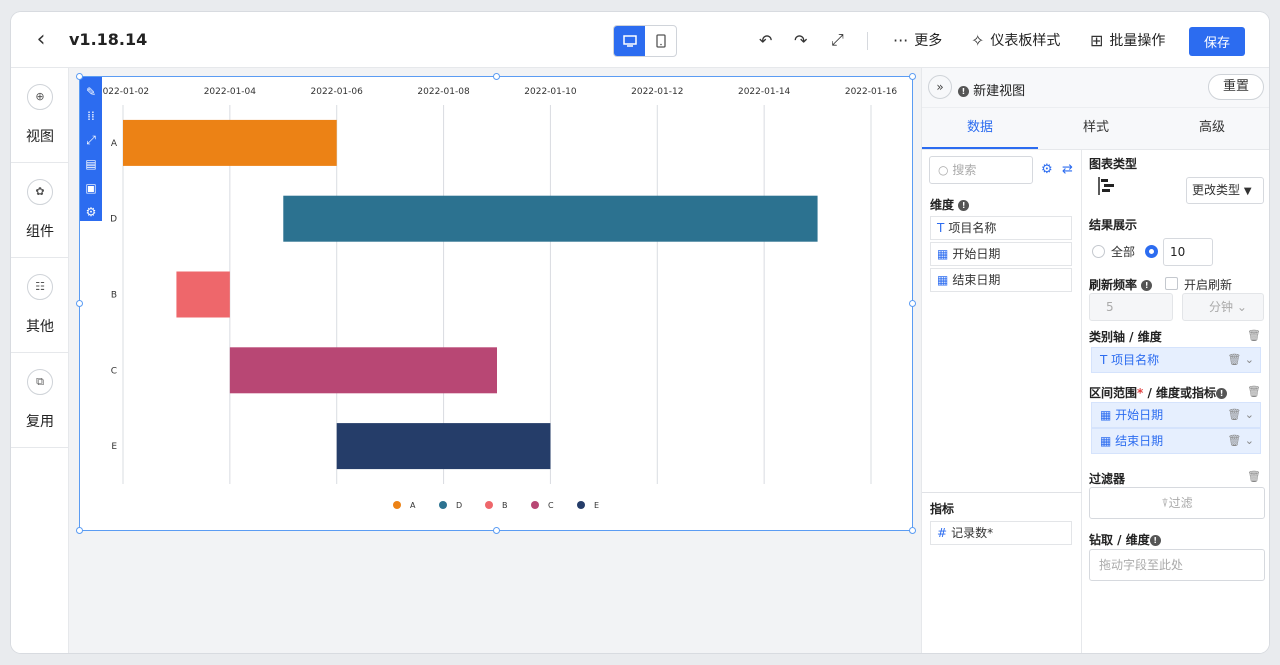 The image size is (1280, 665). Describe the element at coordinates (629, 41) in the screenshot. I see `desktop-icon` at that location.